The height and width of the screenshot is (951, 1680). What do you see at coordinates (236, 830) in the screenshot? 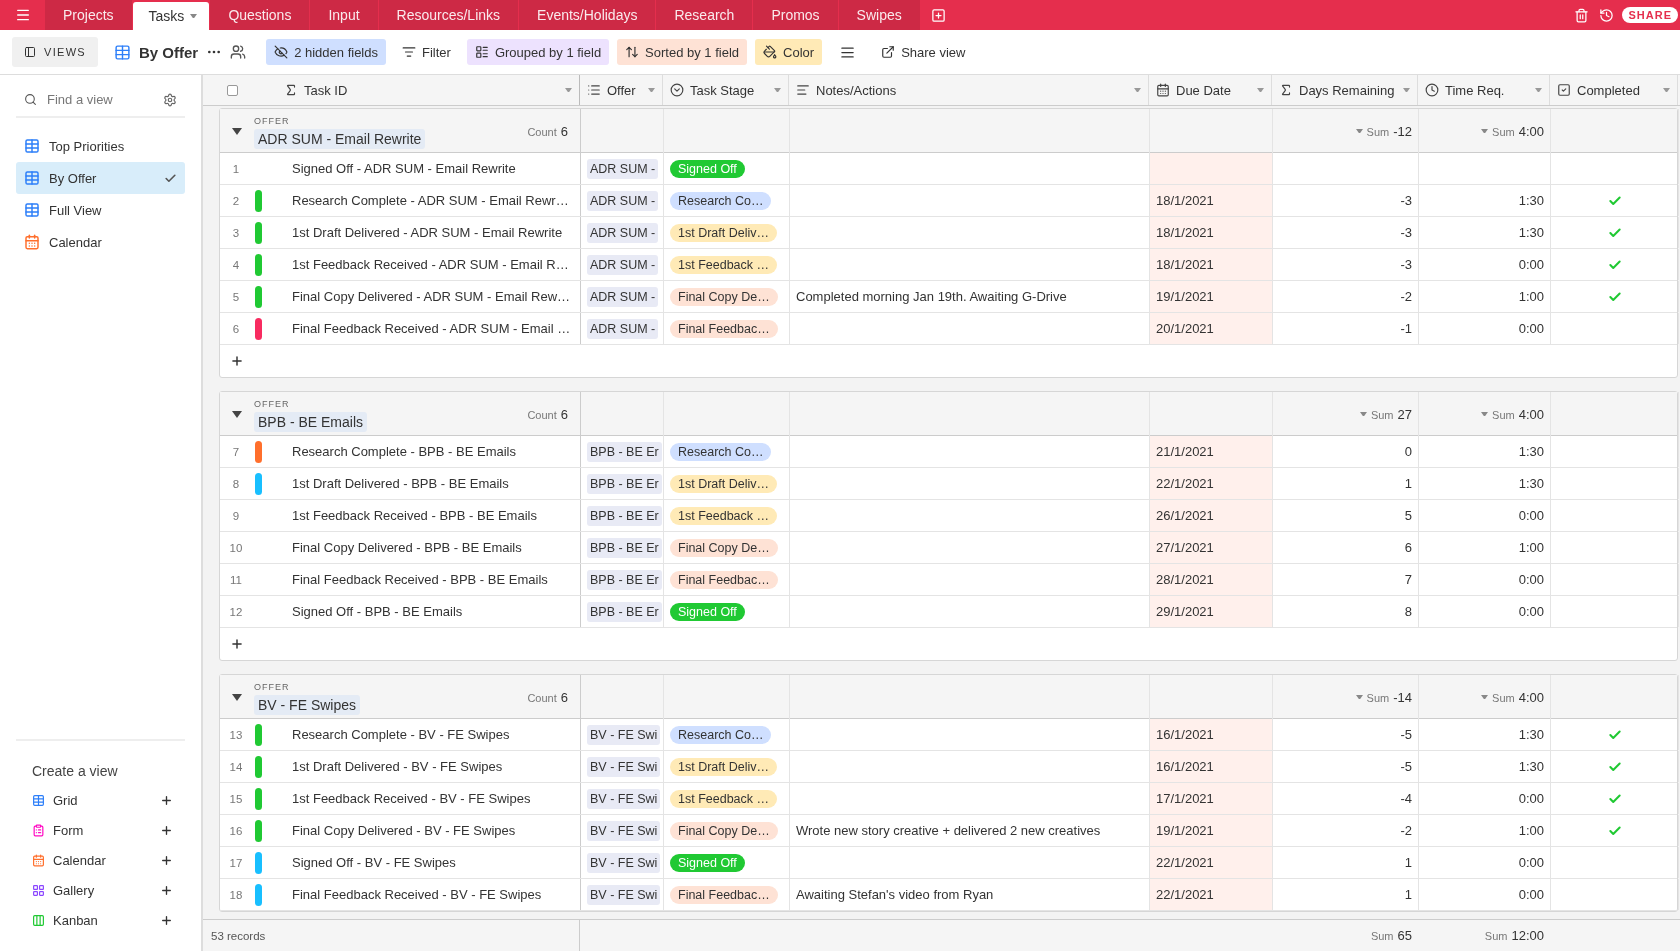
I see `row-number: 16` at bounding box center [236, 830].